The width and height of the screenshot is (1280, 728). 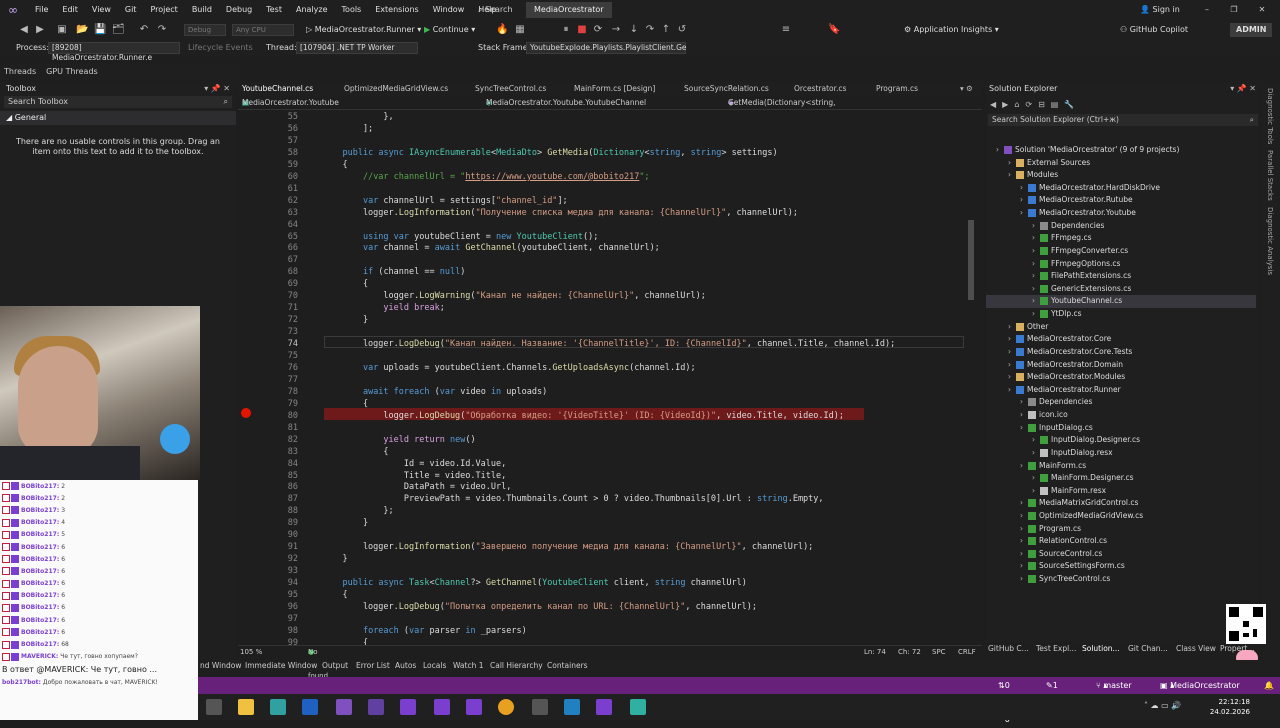 I want to click on pending-changes: ✎ 1, so click(x=1052, y=685).